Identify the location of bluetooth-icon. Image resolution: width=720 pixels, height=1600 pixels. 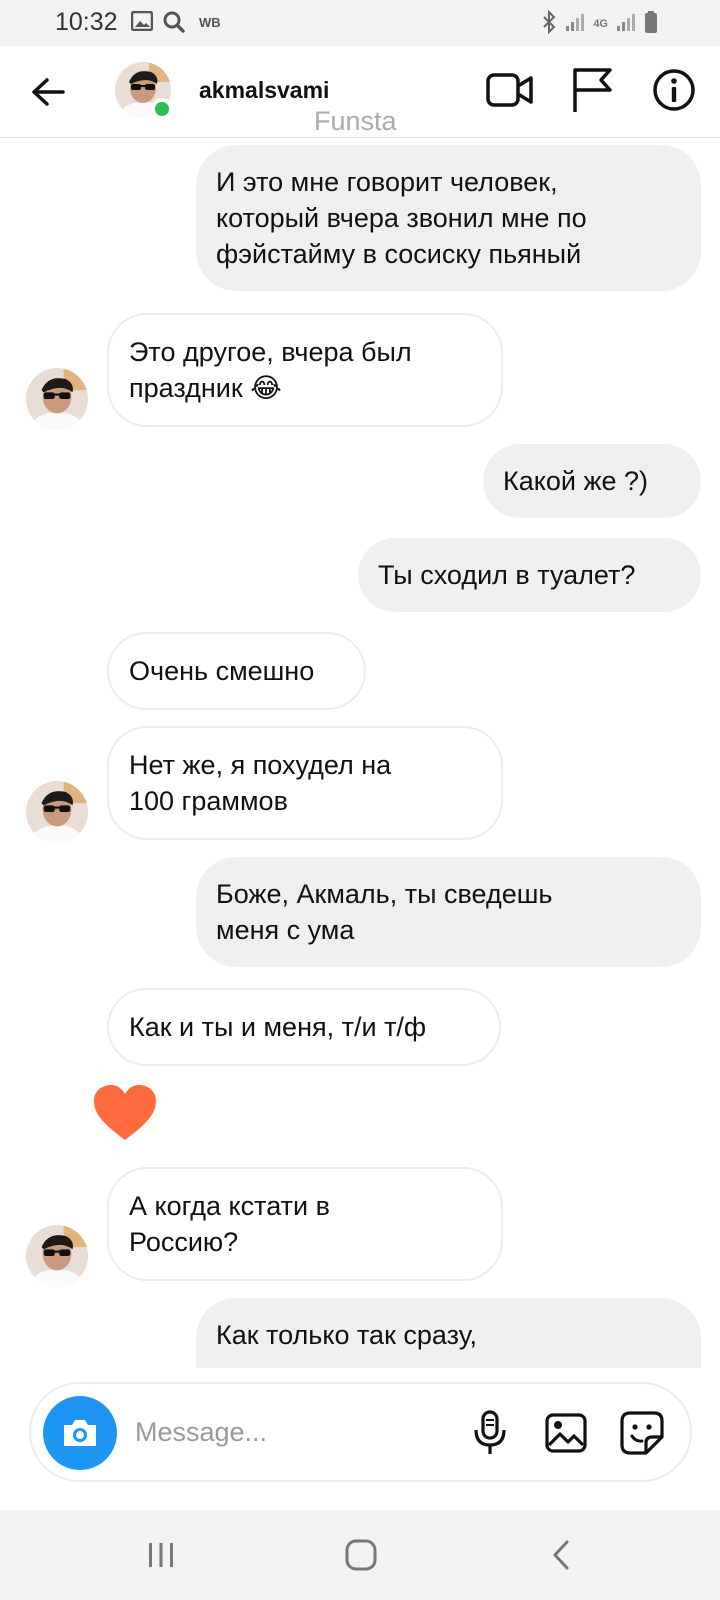
(549, 24).